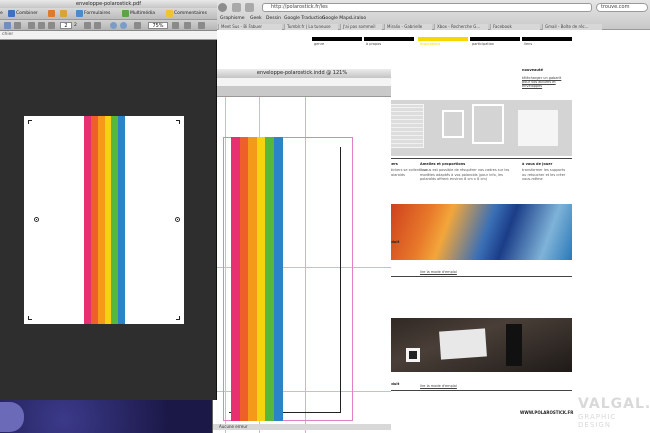 This screenshot has height=433, width=650. What do you see at coordinates (137, 25) in the screenshot?
I see `fit-page-icon` at bounding box center [137, 25].